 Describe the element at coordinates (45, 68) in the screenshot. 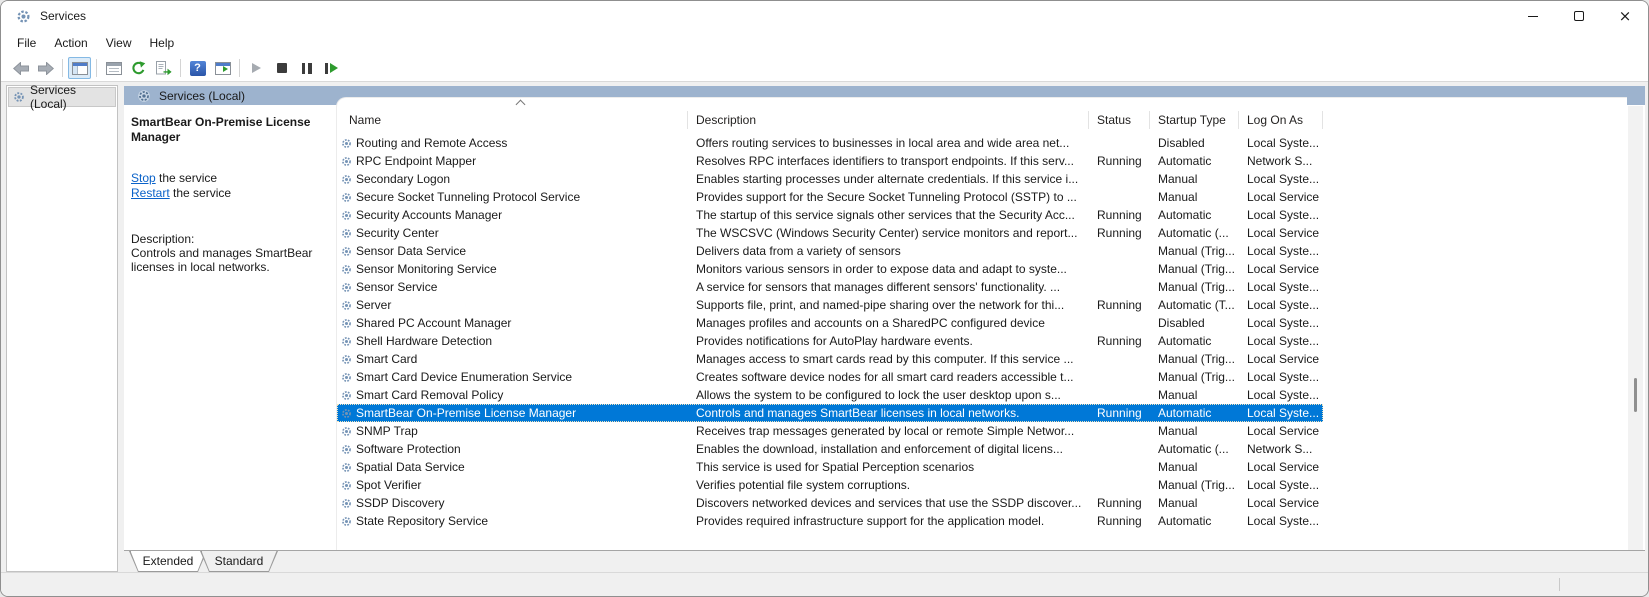

I see `forward-button` at that location.